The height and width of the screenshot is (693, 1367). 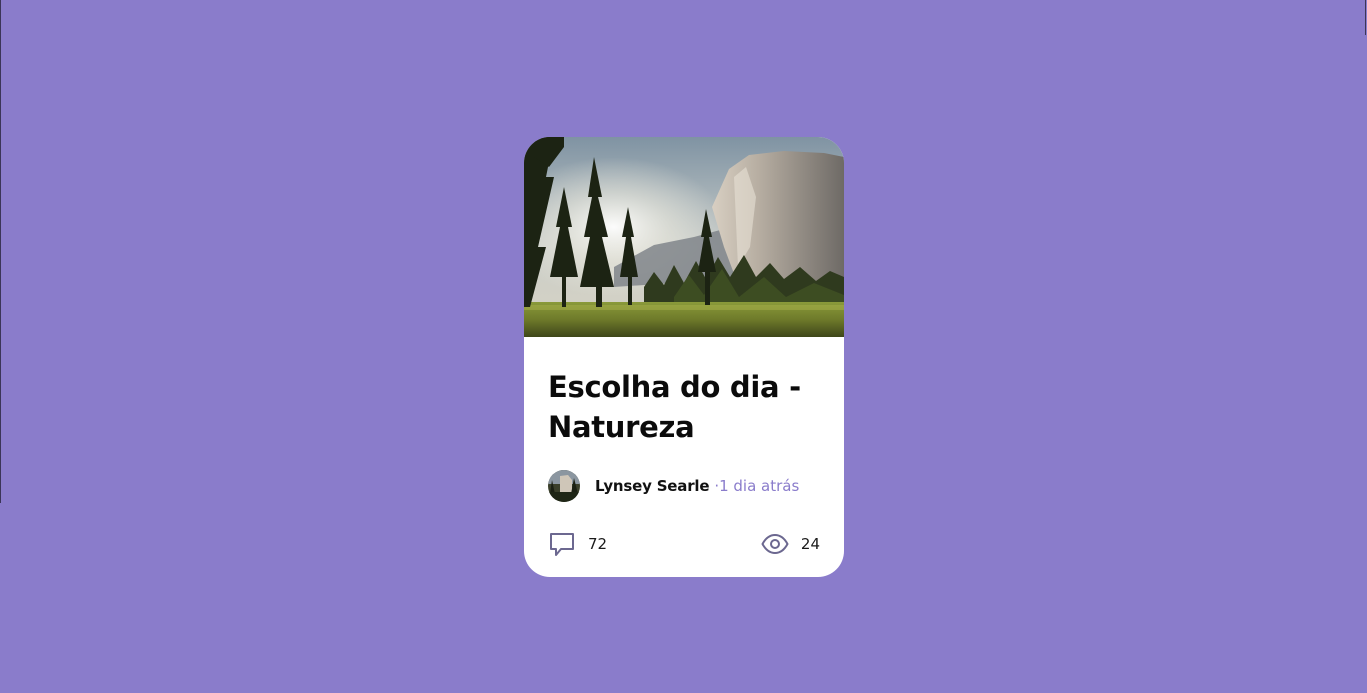 What do you see at coordinates (577, 544) in the screenshot?
I see `comments-stat: 72` at bounding box center [577, 544].